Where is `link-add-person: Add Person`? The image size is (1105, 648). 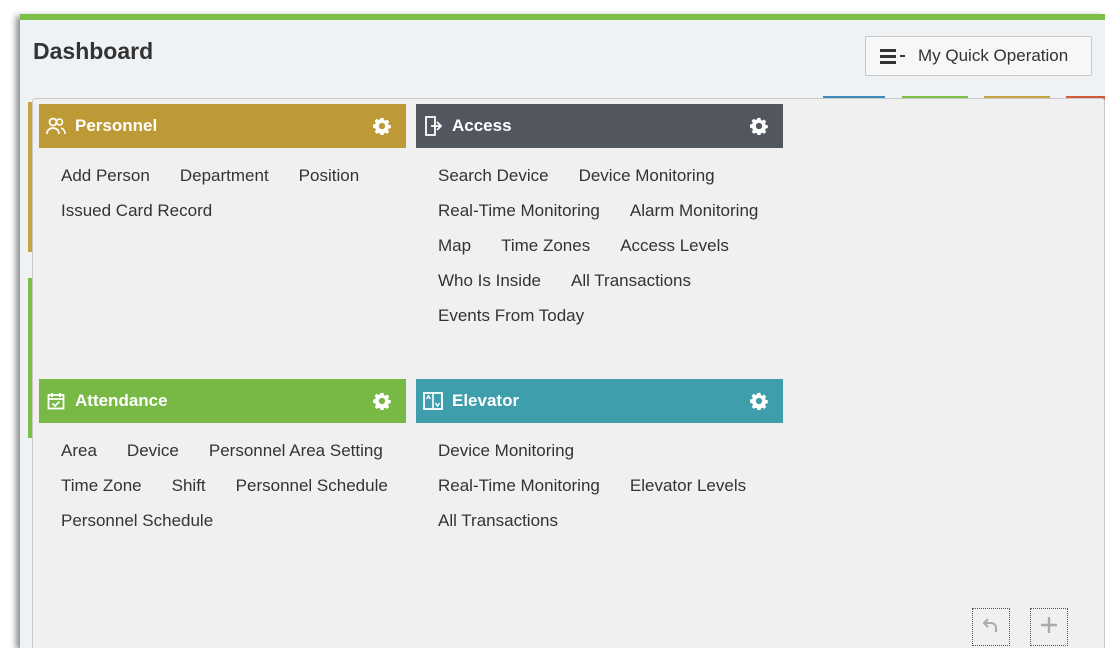 link-add-person: Add Person is located at coordinates (105, 176).